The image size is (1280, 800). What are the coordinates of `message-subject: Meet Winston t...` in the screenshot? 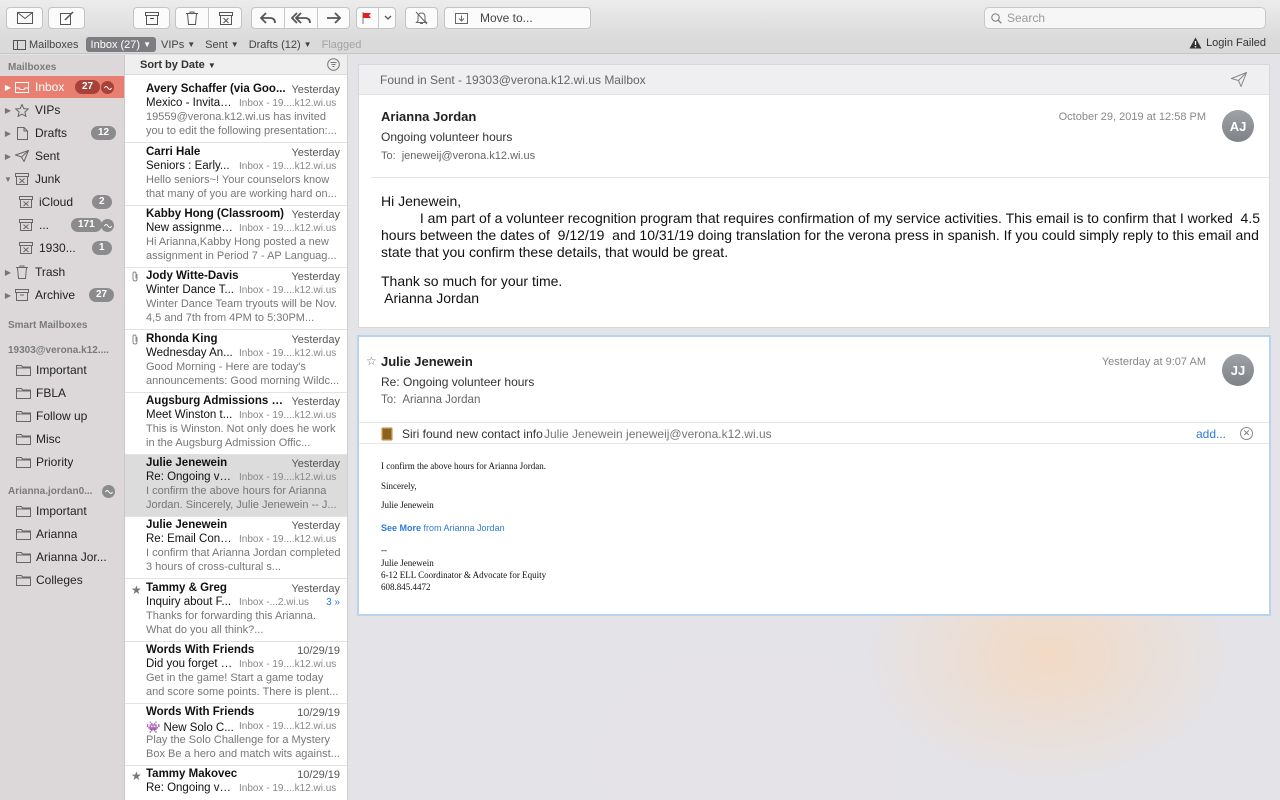 It's located at (189, 415).